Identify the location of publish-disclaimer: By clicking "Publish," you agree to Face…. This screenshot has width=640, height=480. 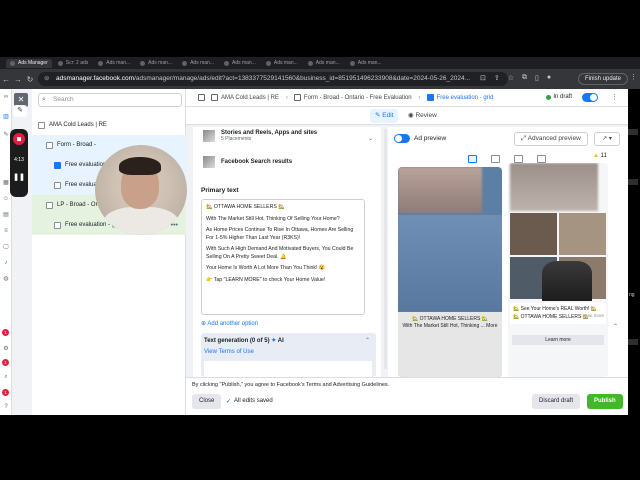
(291, 385).